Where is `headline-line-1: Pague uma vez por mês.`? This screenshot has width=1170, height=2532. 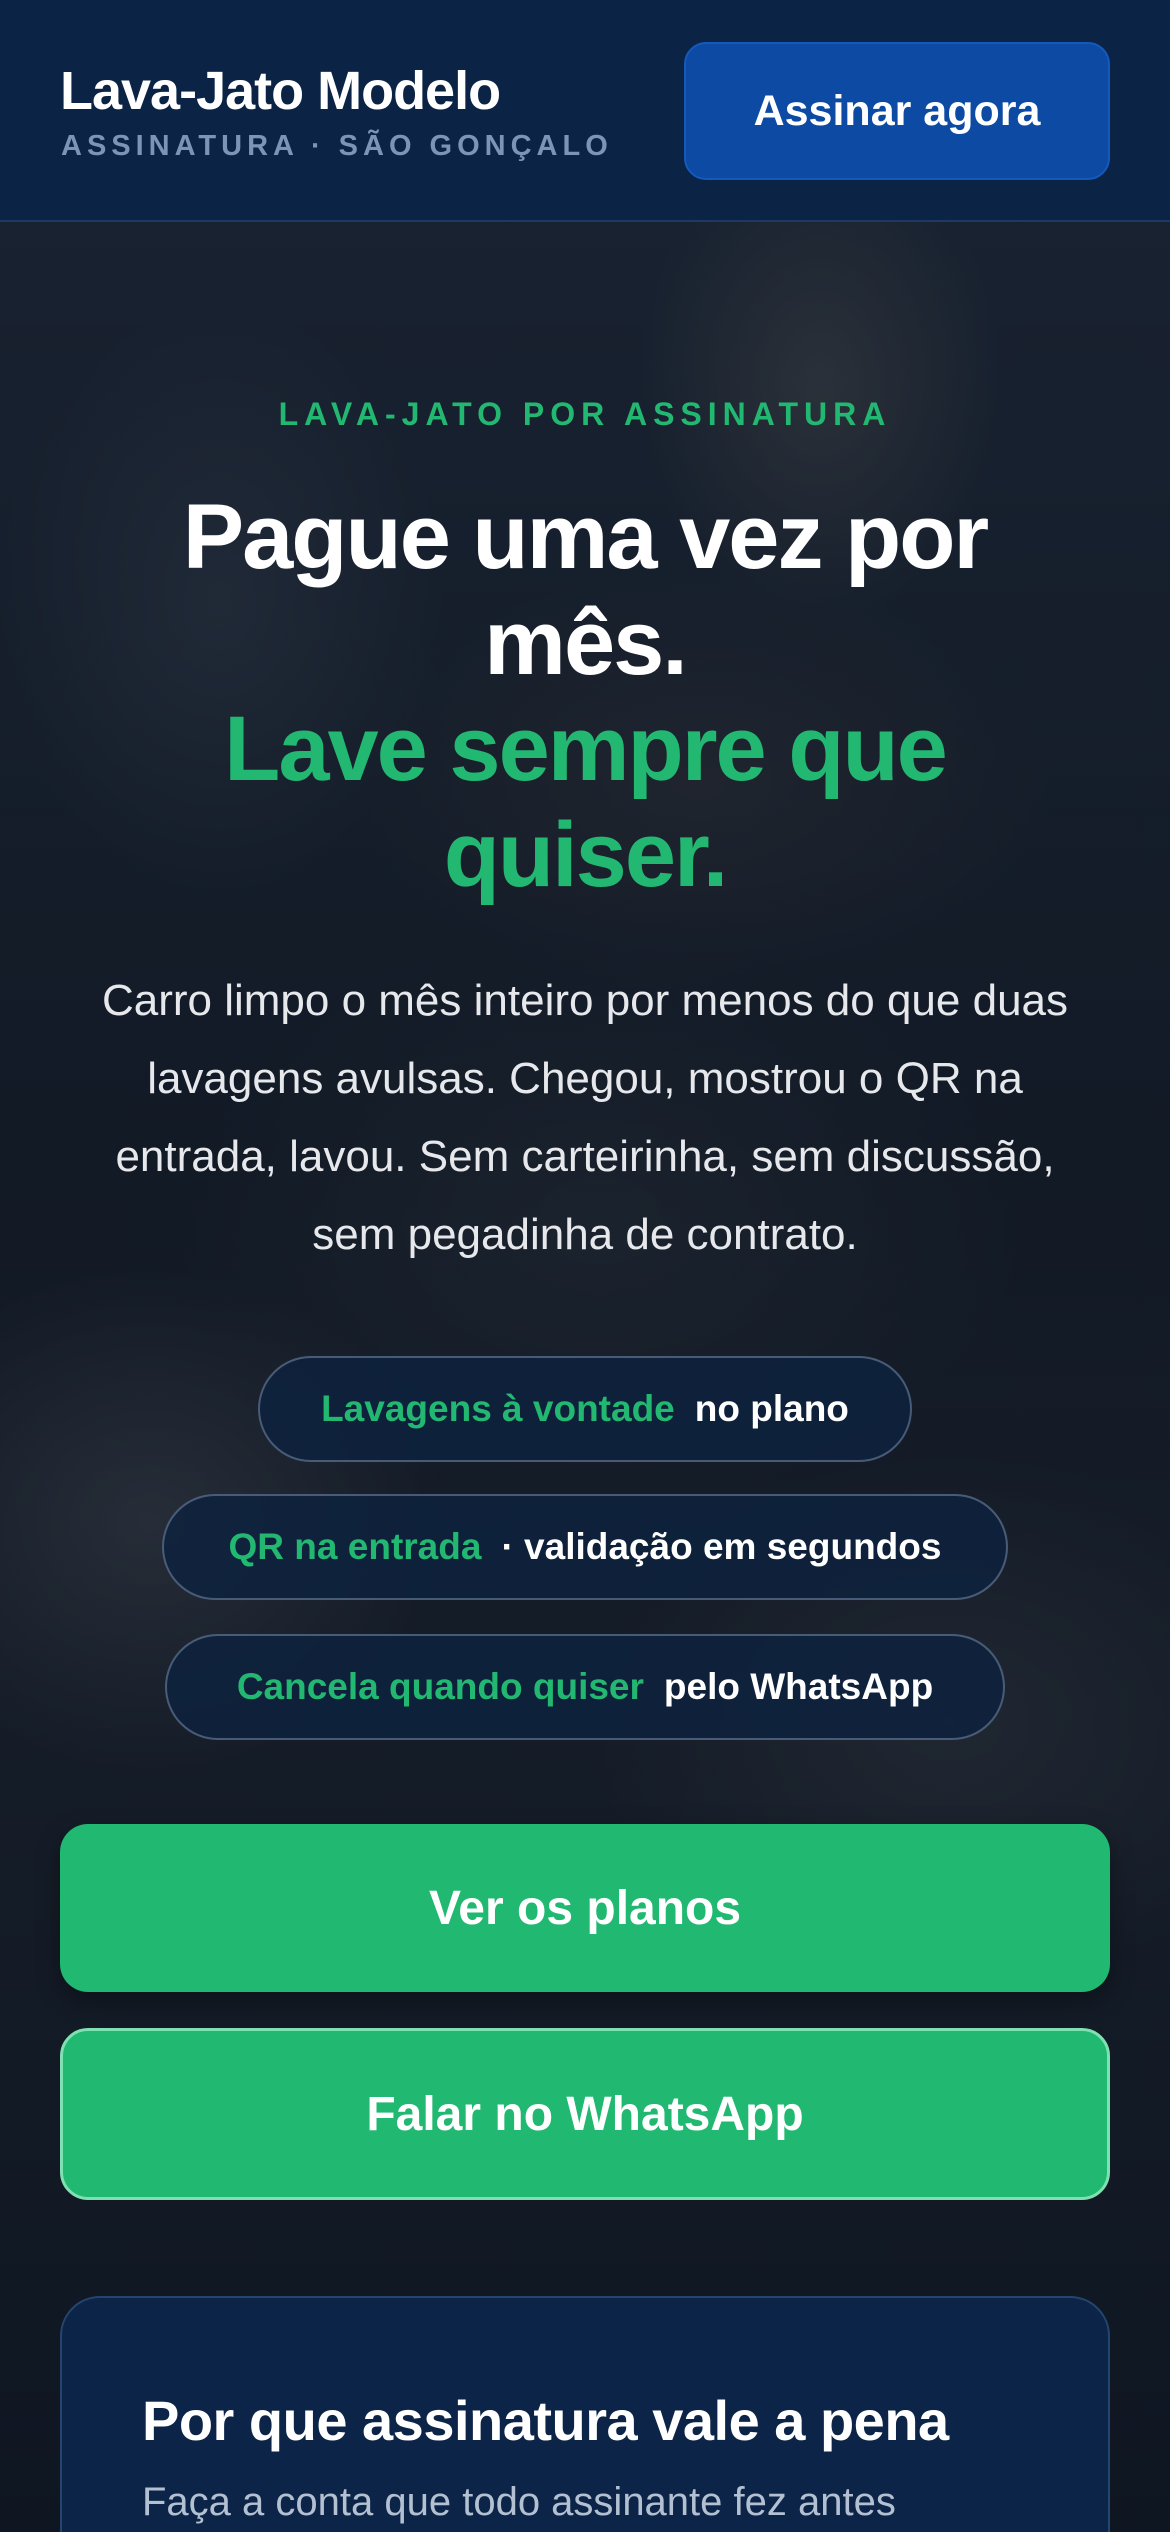
headline-line-1: Pague uma vez por mês. is located at coordinates (585, 590).